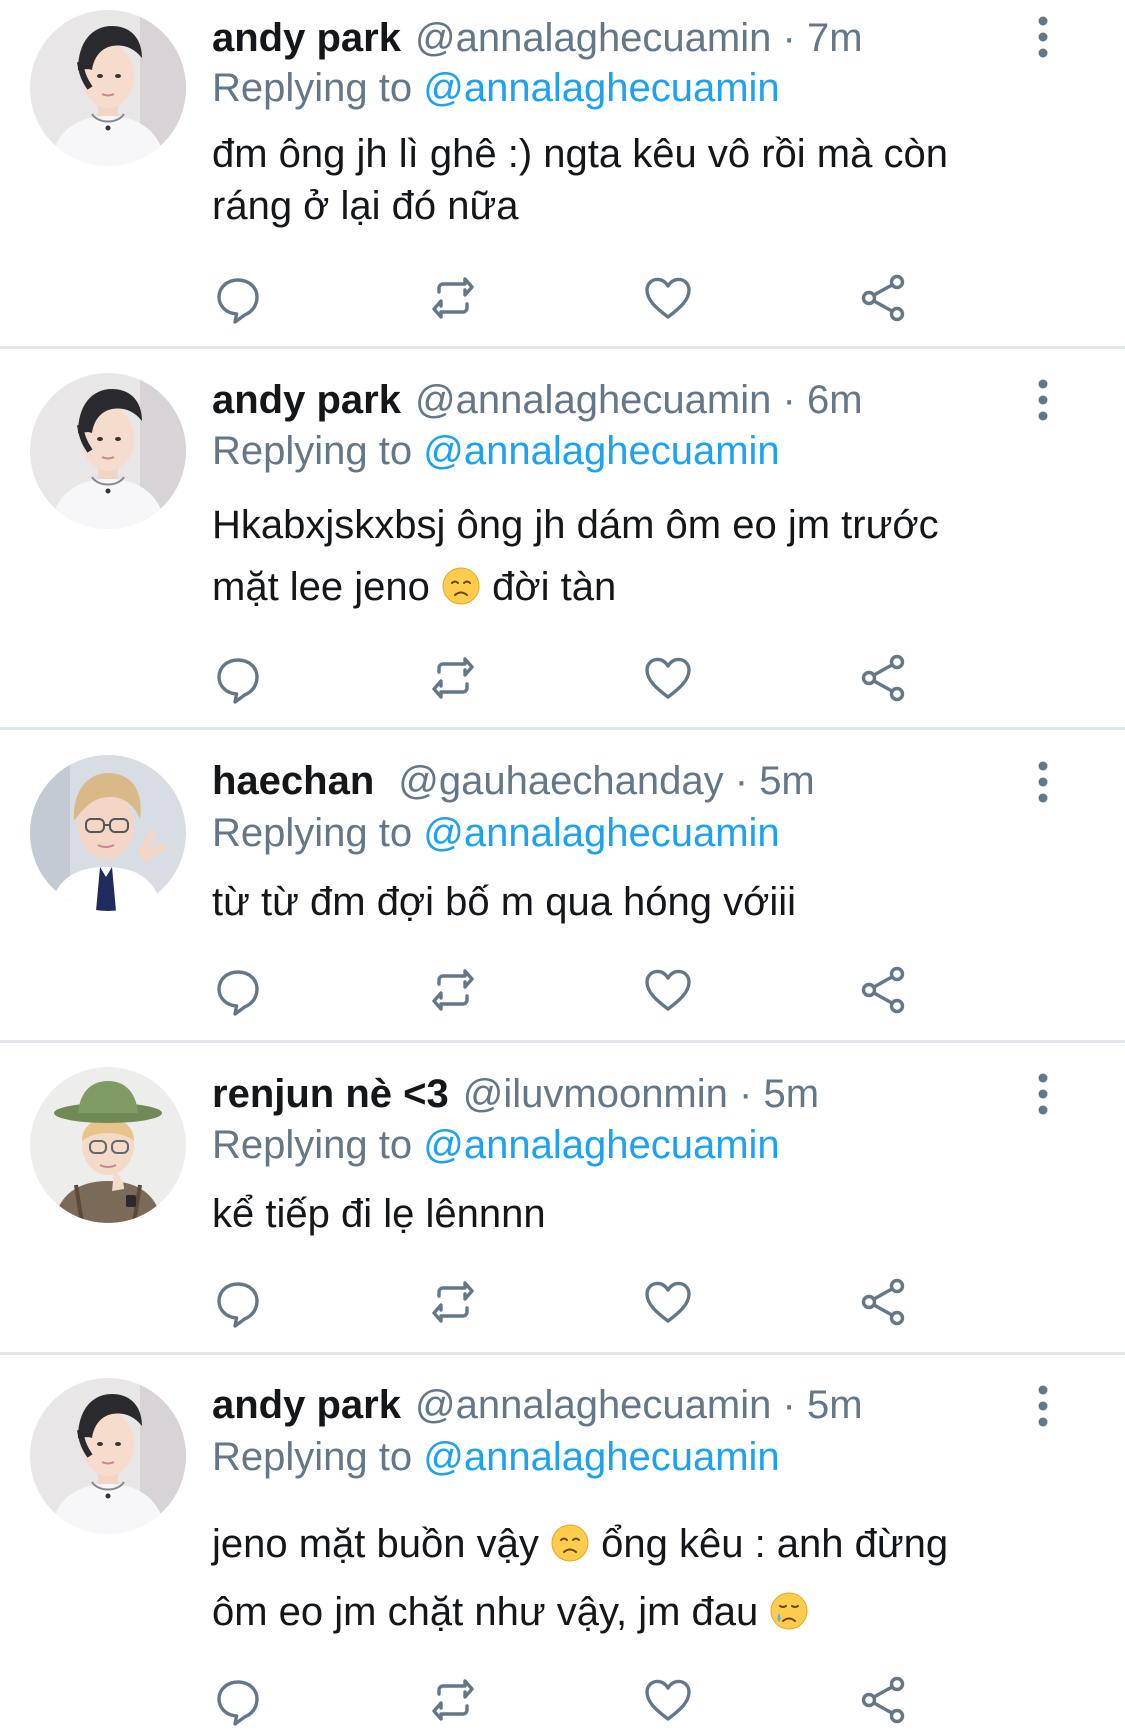  What do you see at coordinates (365, 206) in the screenshot?
I see `tweet-text-line: ráng ở lại đó nữa` at bounding box center [365, 206].